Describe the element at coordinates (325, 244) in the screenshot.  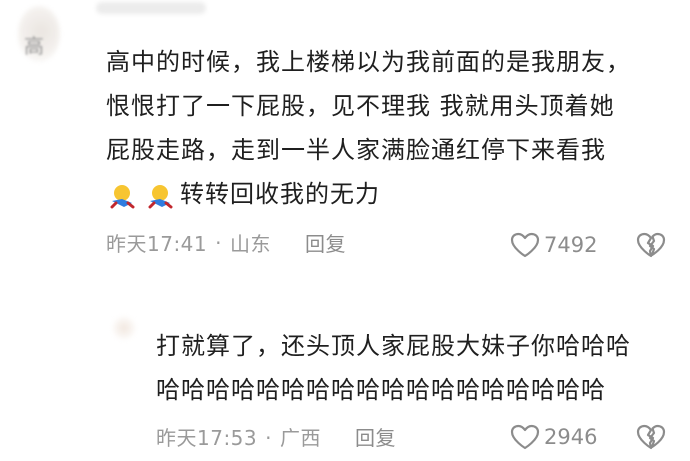
I see `reply-button: 回复` at that location.